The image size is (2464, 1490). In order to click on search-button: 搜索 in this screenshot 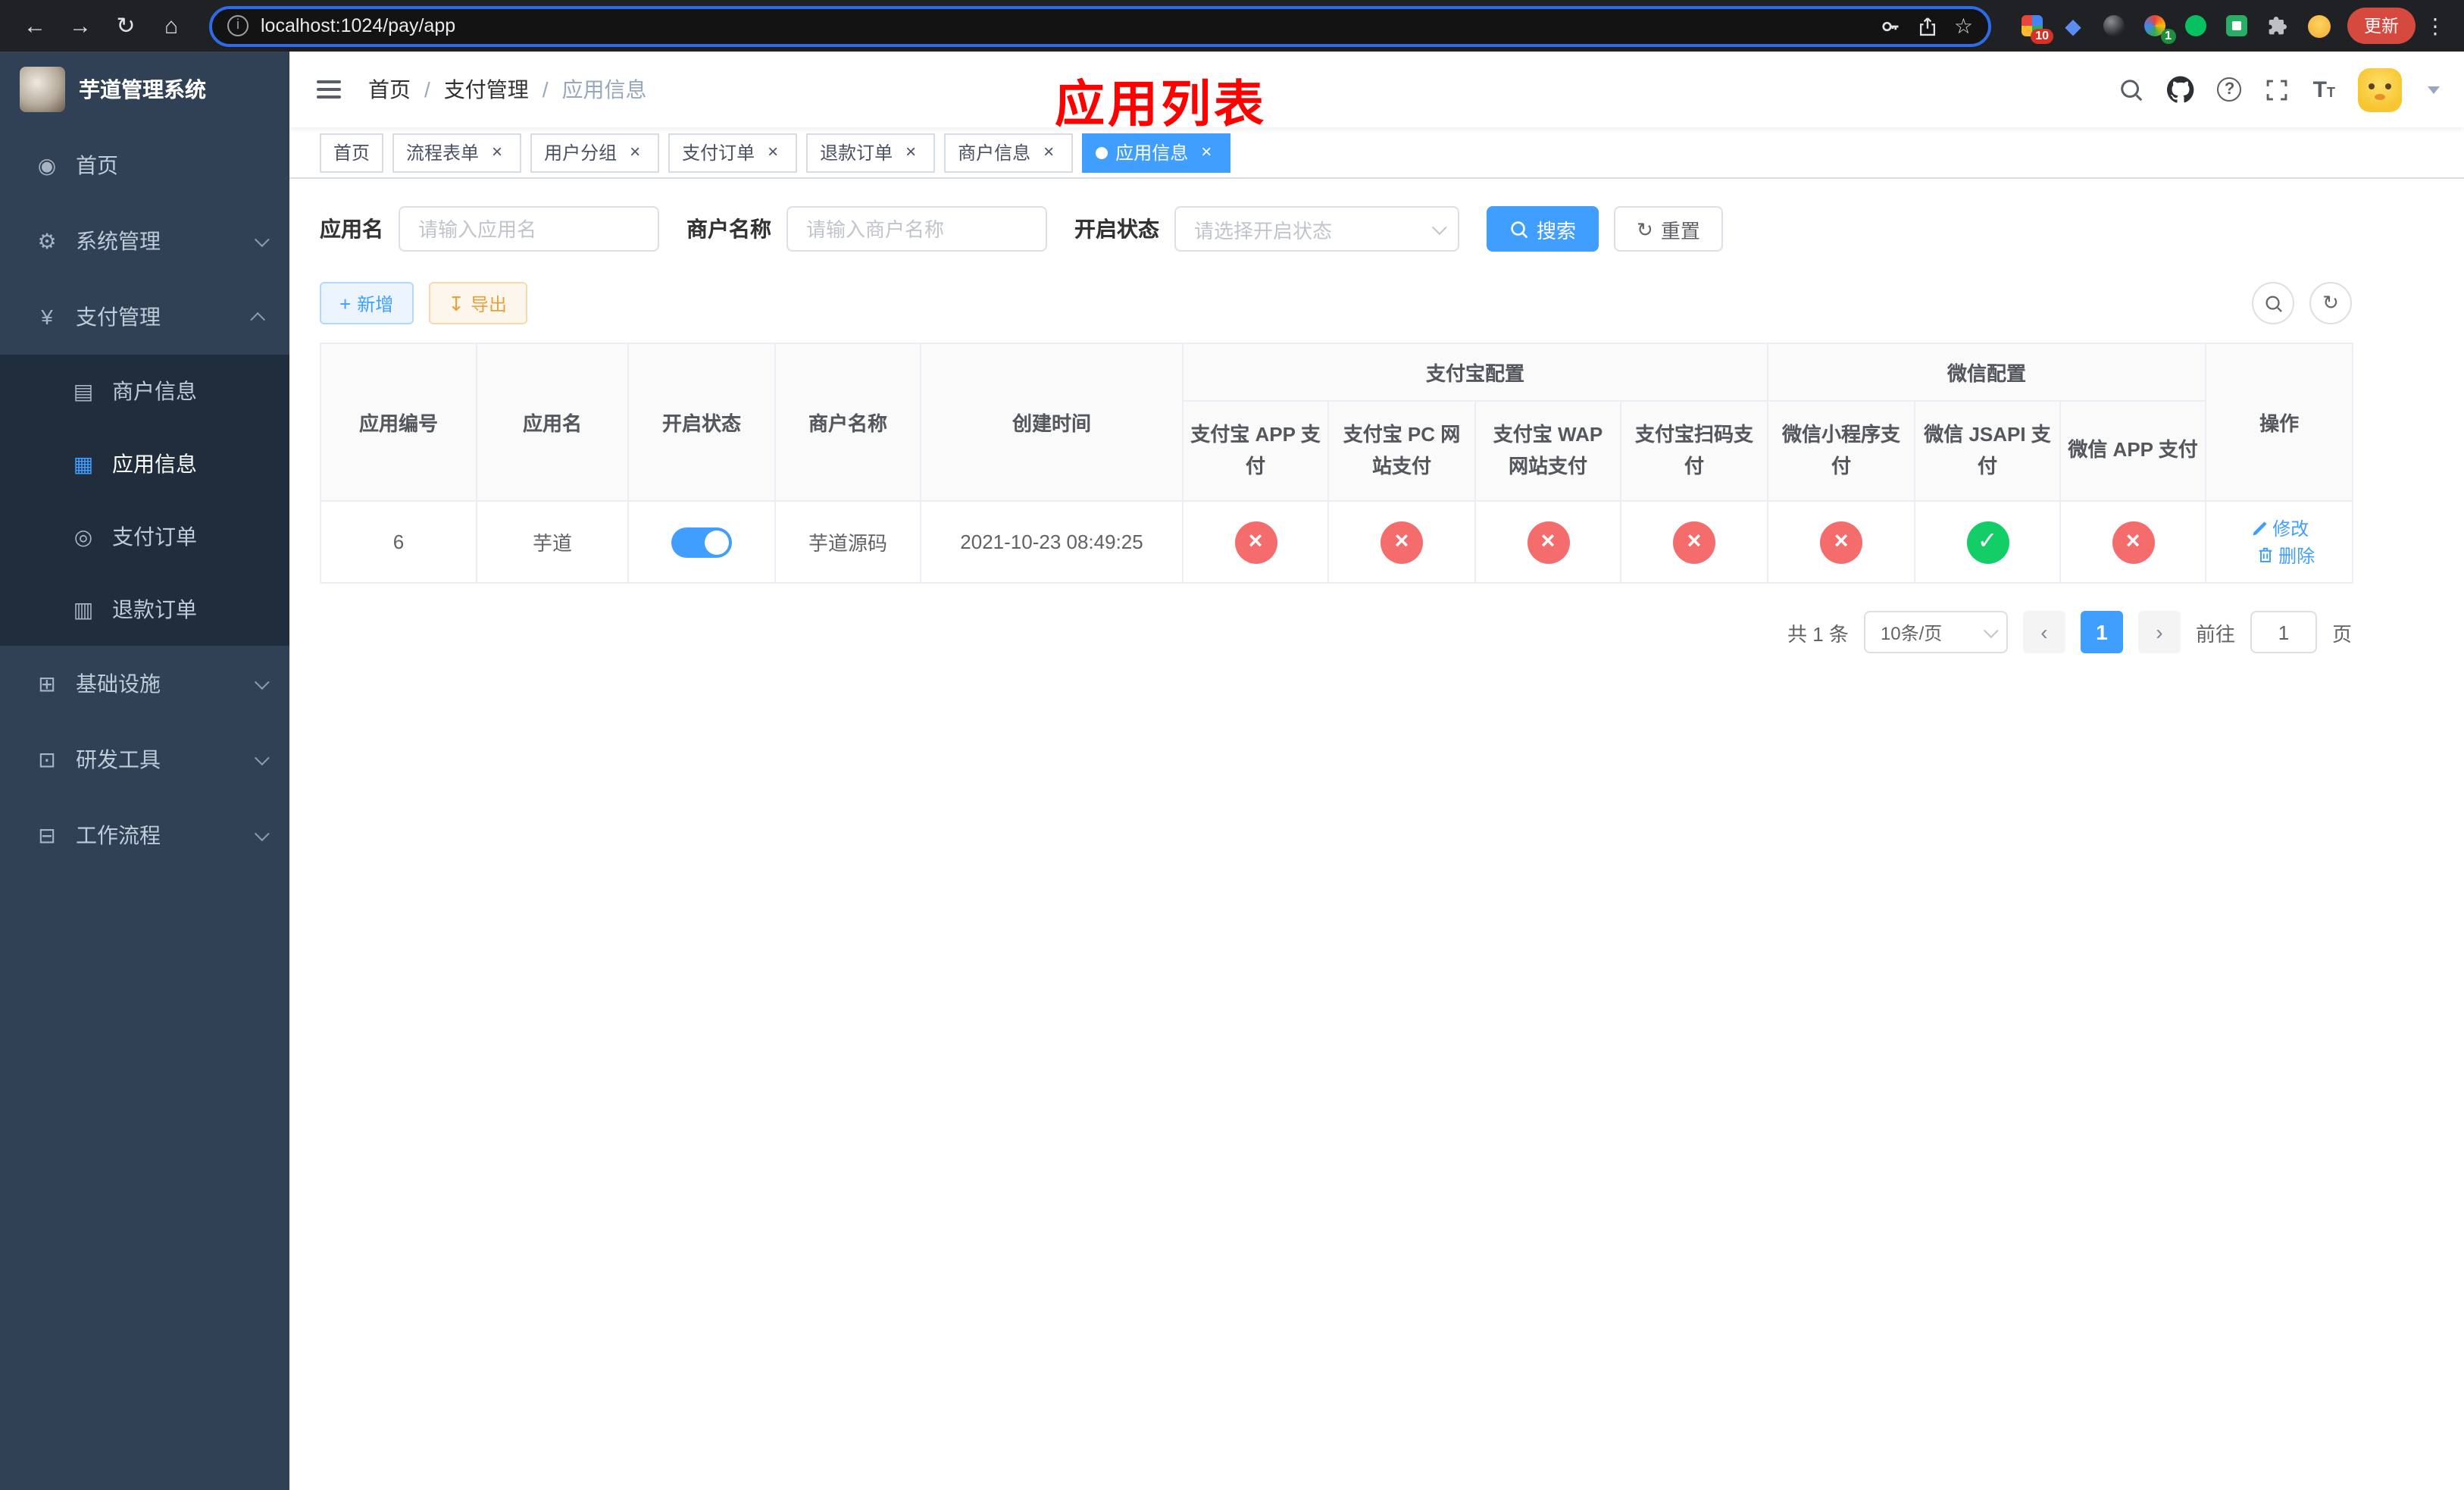, I will do `click(1543, 229)`.